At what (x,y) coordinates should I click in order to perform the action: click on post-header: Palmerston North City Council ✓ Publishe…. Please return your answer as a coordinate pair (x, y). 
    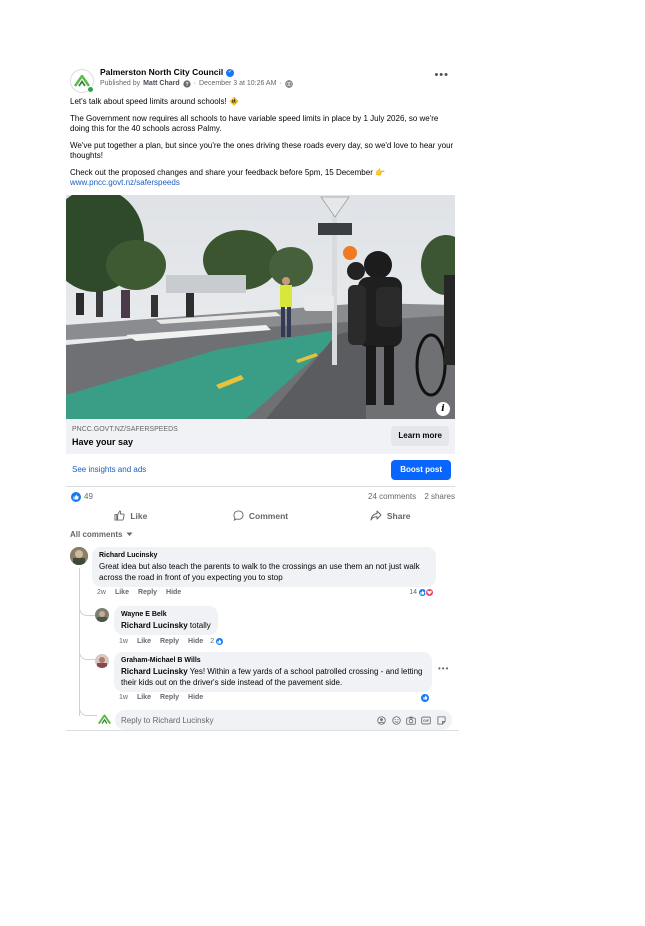
    Looking at the image, I should click on (262, 79).